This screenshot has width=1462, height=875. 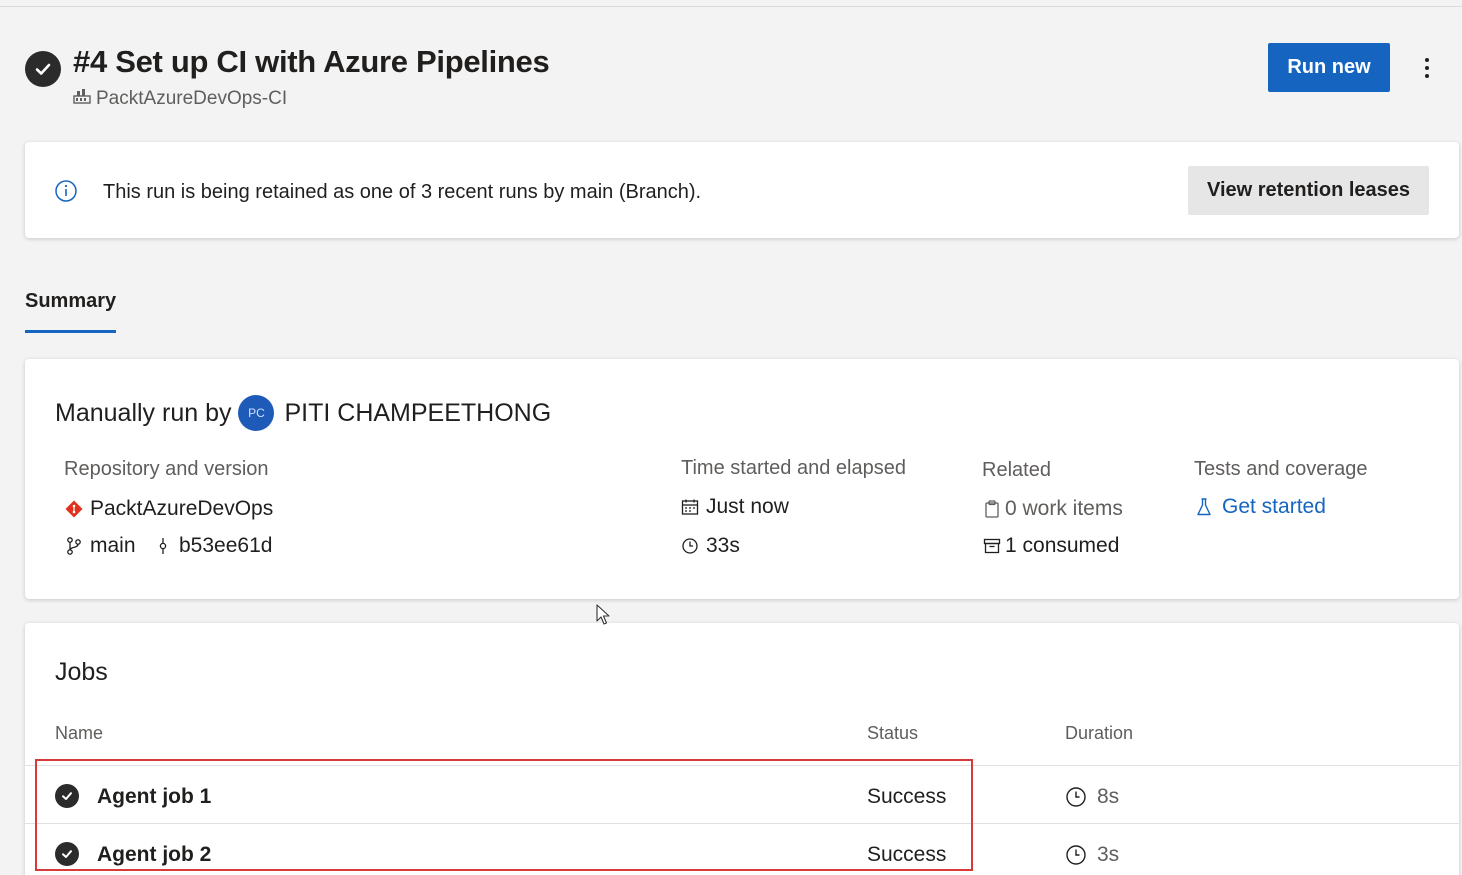 What do you see at coordinates (192, 98) in the screenshot?
I see `pipeline-name: PacktAzureDevOps-CI` at bounding box center [192, 98].